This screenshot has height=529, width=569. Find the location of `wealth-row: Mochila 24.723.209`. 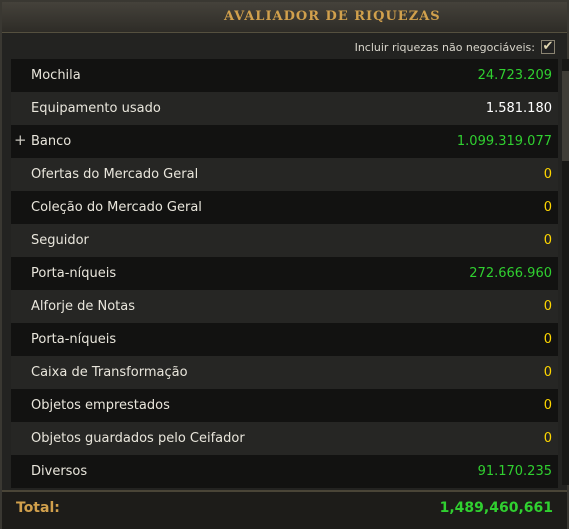

wealth-row: Mochila 24.723.209 is located at coordinates (284, 75).